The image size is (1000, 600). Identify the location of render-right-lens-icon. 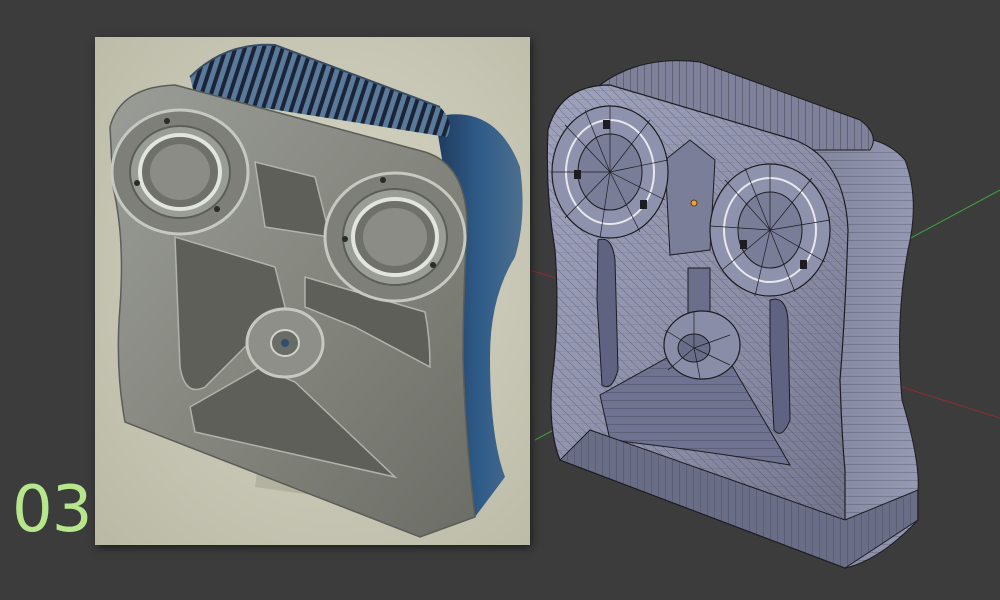
(395, 237).